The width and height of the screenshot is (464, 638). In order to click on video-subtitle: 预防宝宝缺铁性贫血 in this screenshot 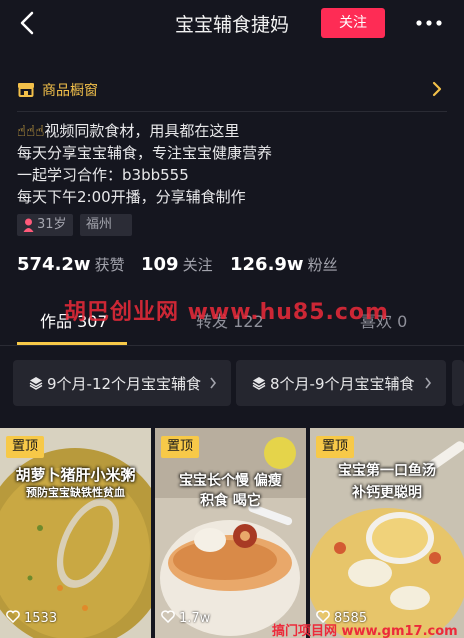, I will do `click(75, 492)`.